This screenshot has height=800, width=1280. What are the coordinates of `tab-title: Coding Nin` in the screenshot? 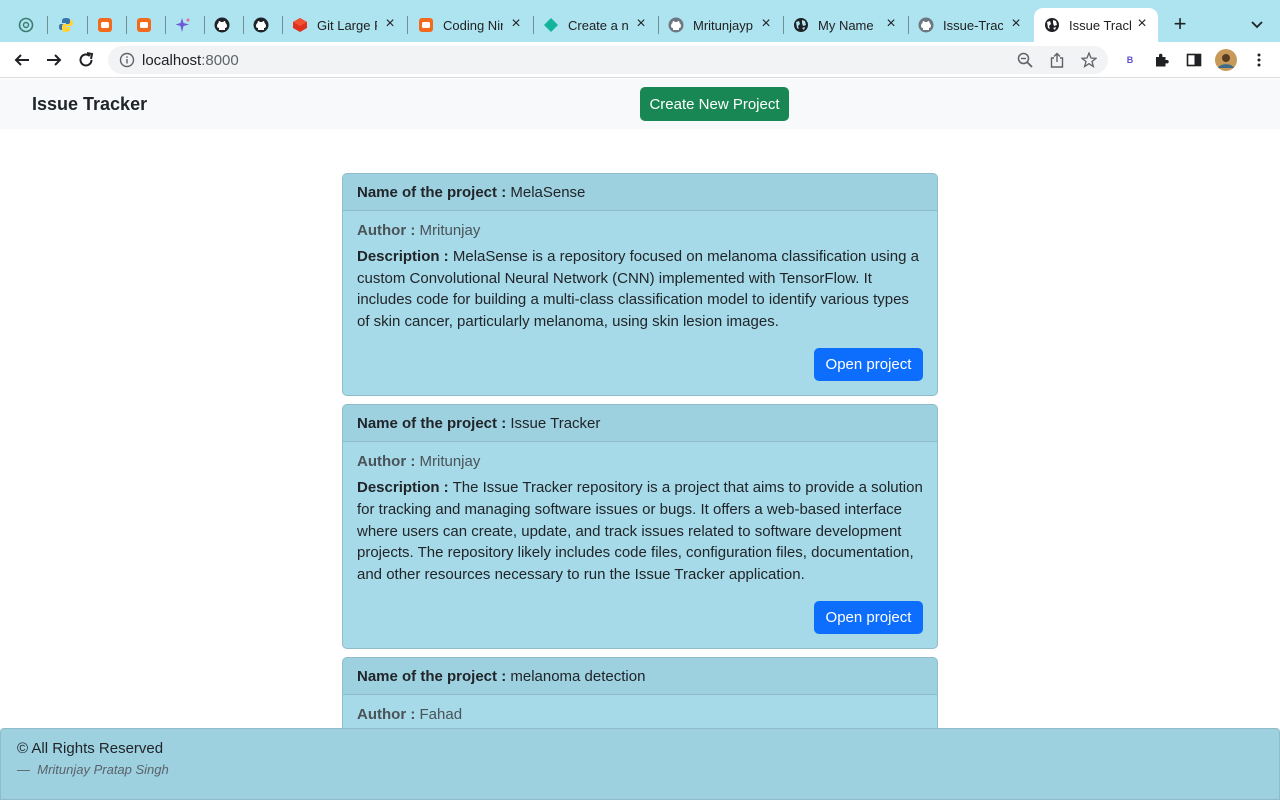 It's located at (473, 25).